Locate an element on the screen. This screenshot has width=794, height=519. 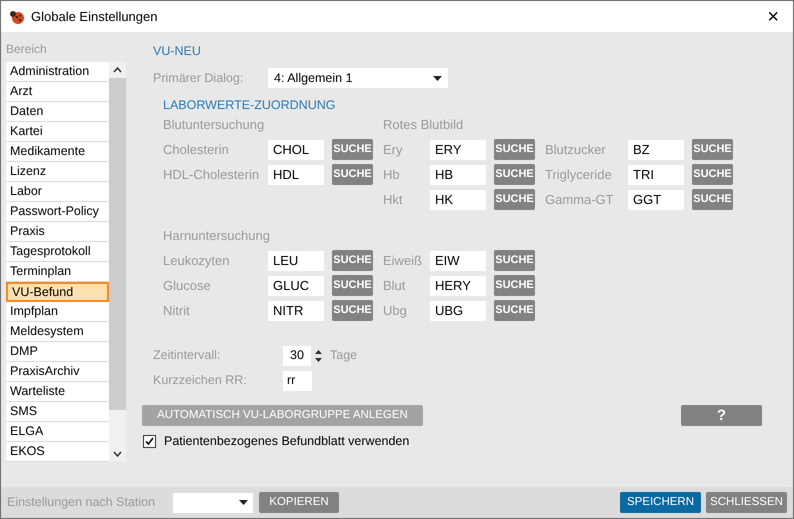
checkbox-label: Patientenbezogenes Befundblatt verwenden is located at coordinates (287, 441).